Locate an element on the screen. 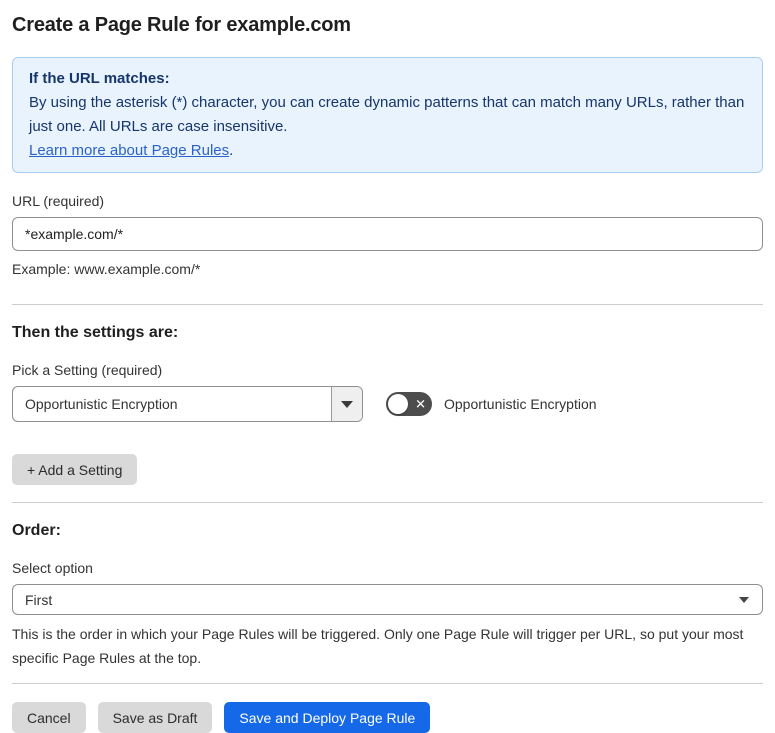 This screenshot has height=733, width=775. info-link-line: Learn more about Page Rules. is located at coordinates (387, 151).